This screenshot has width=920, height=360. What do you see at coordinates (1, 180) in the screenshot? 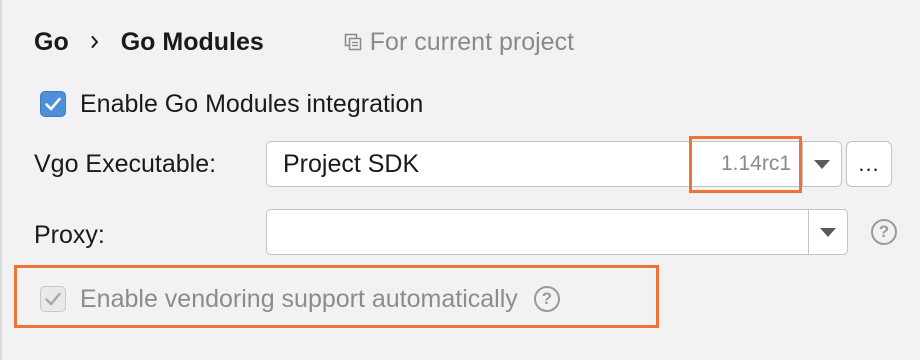
I see `panel-left-border` at bounding box center [1, 180].